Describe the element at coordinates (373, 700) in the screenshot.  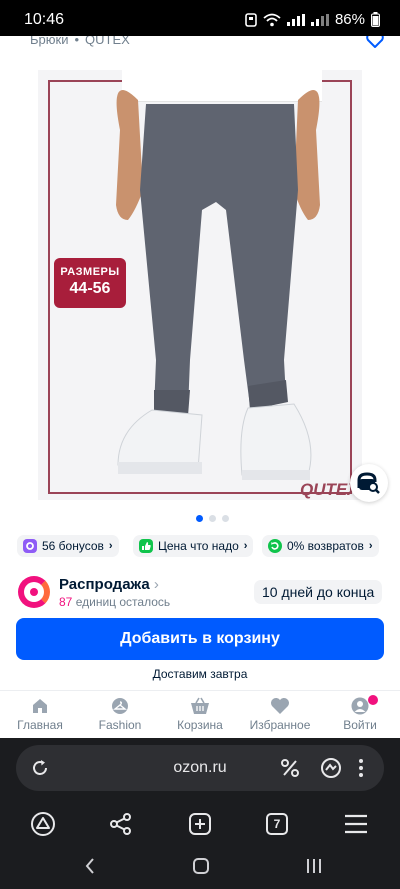
I see `notification-dot` at that location.